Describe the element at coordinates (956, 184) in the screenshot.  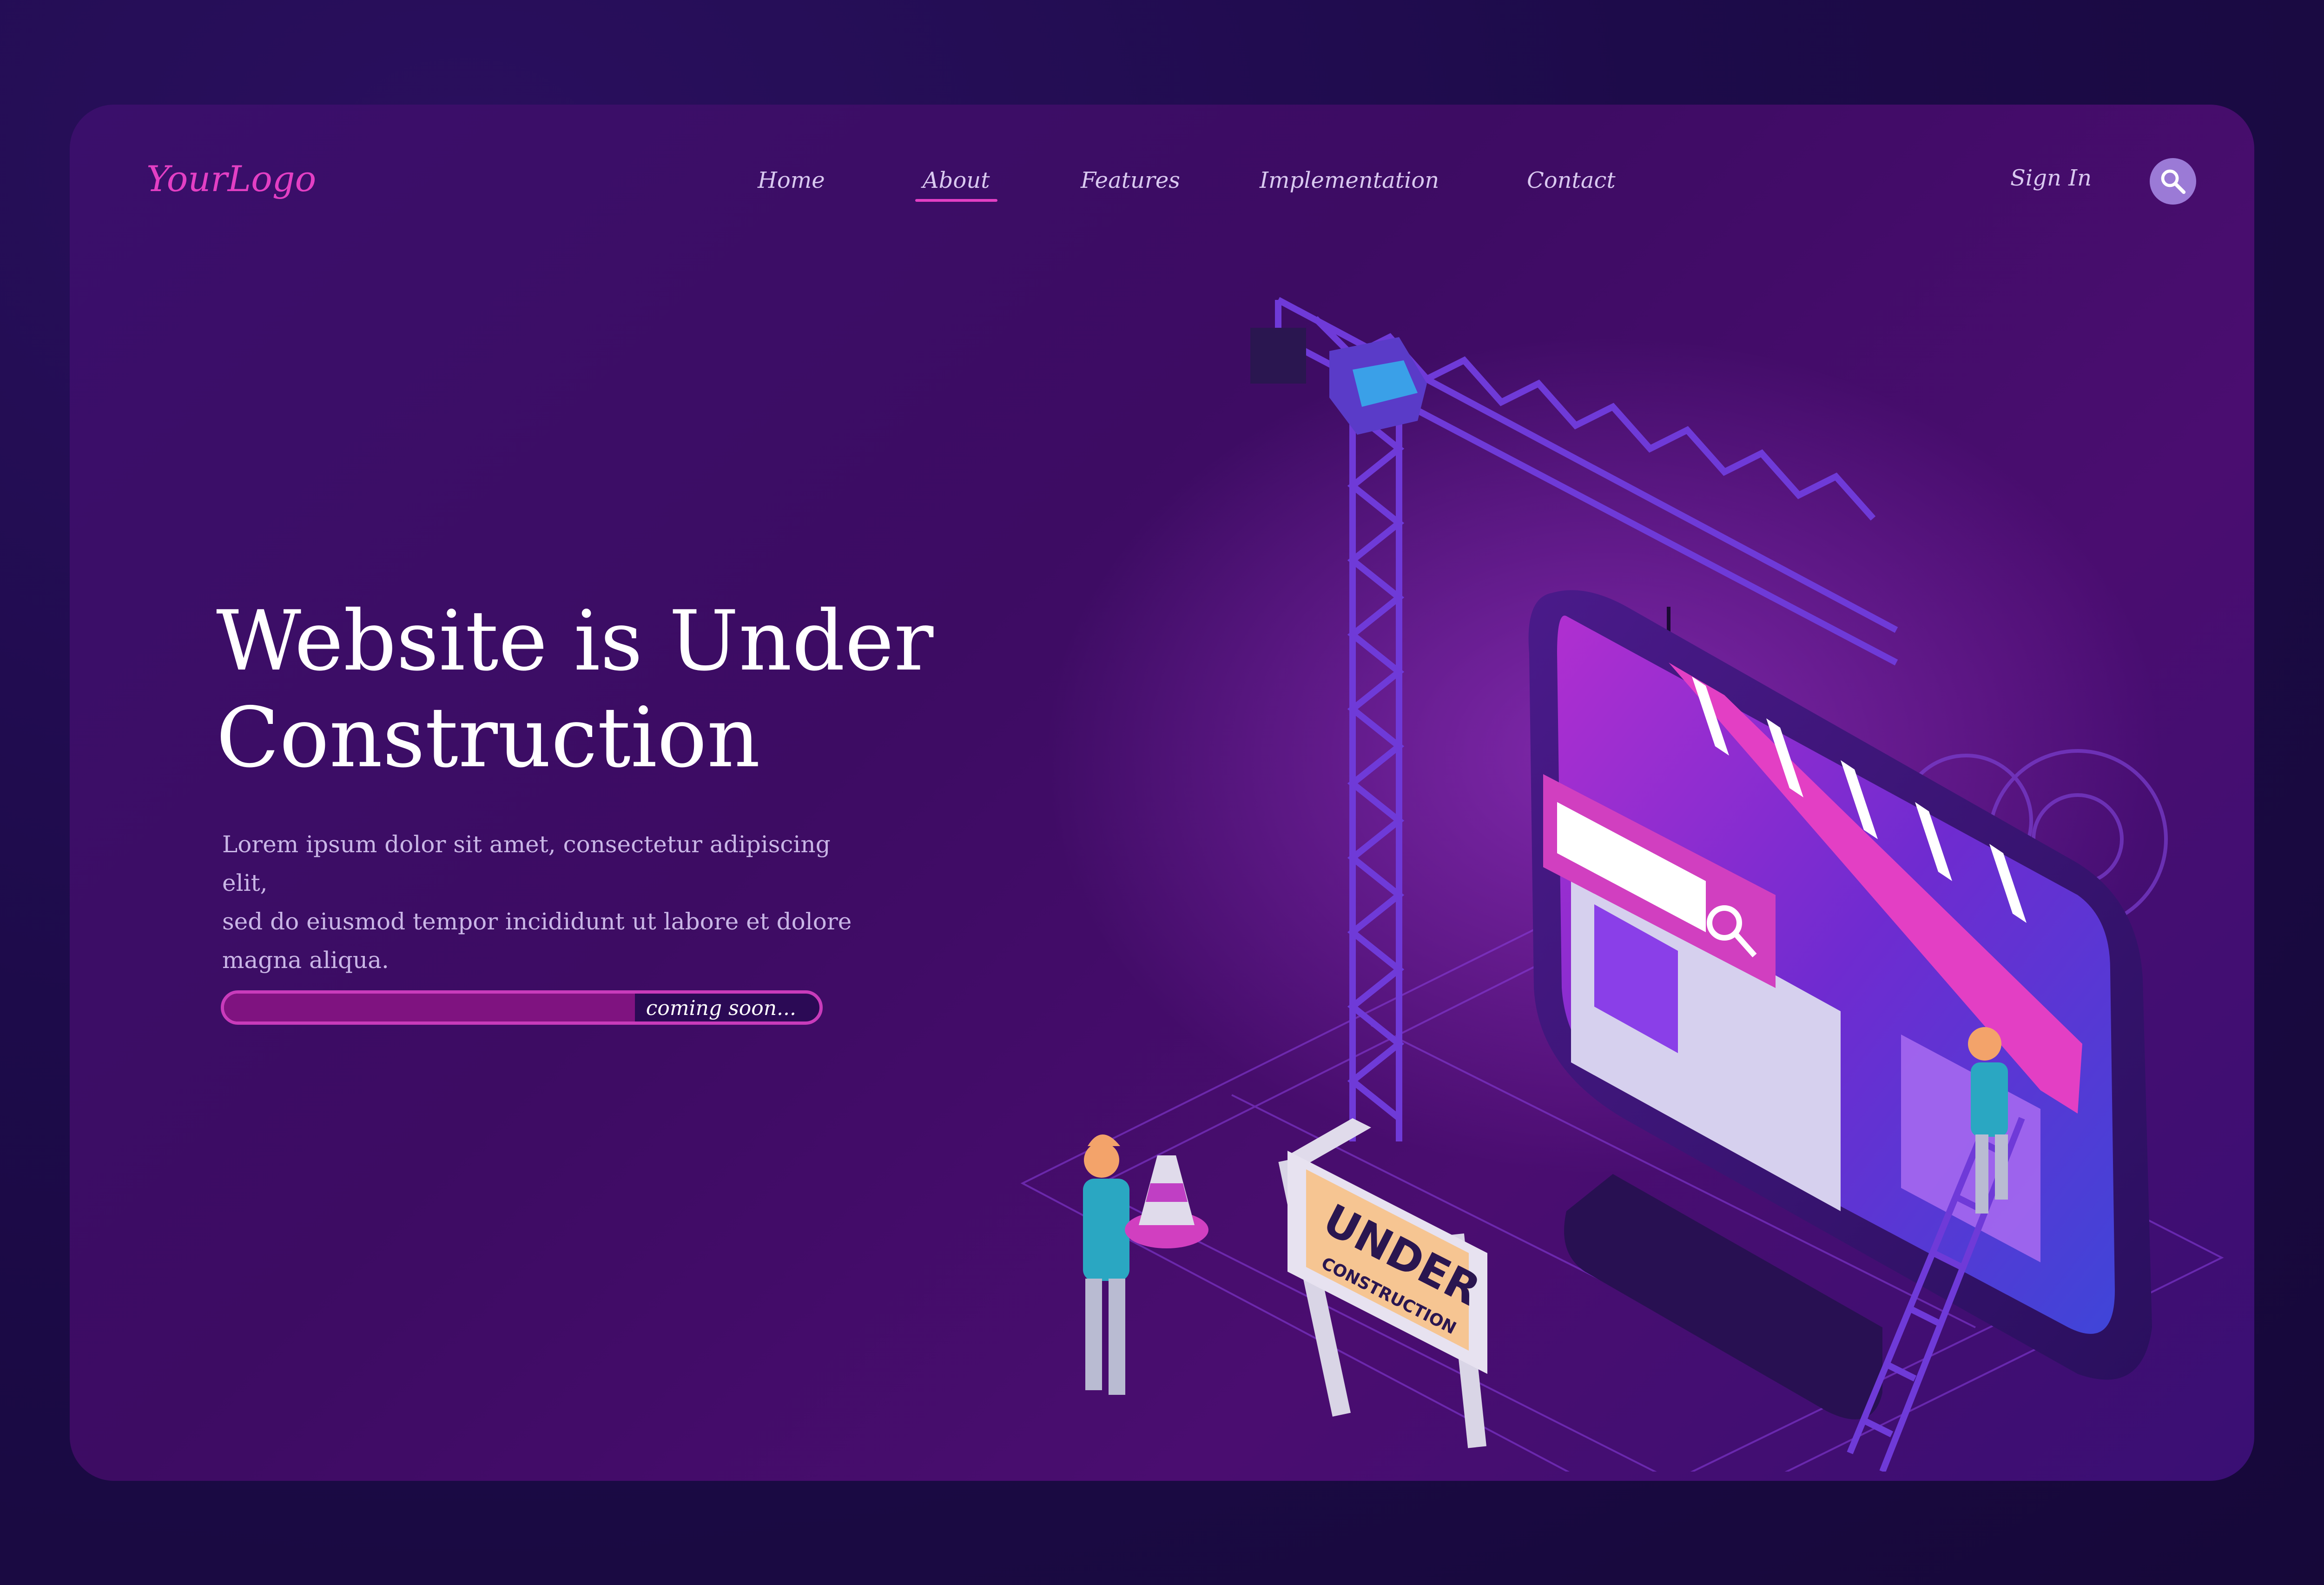
I see `nav-about: About` at that location.